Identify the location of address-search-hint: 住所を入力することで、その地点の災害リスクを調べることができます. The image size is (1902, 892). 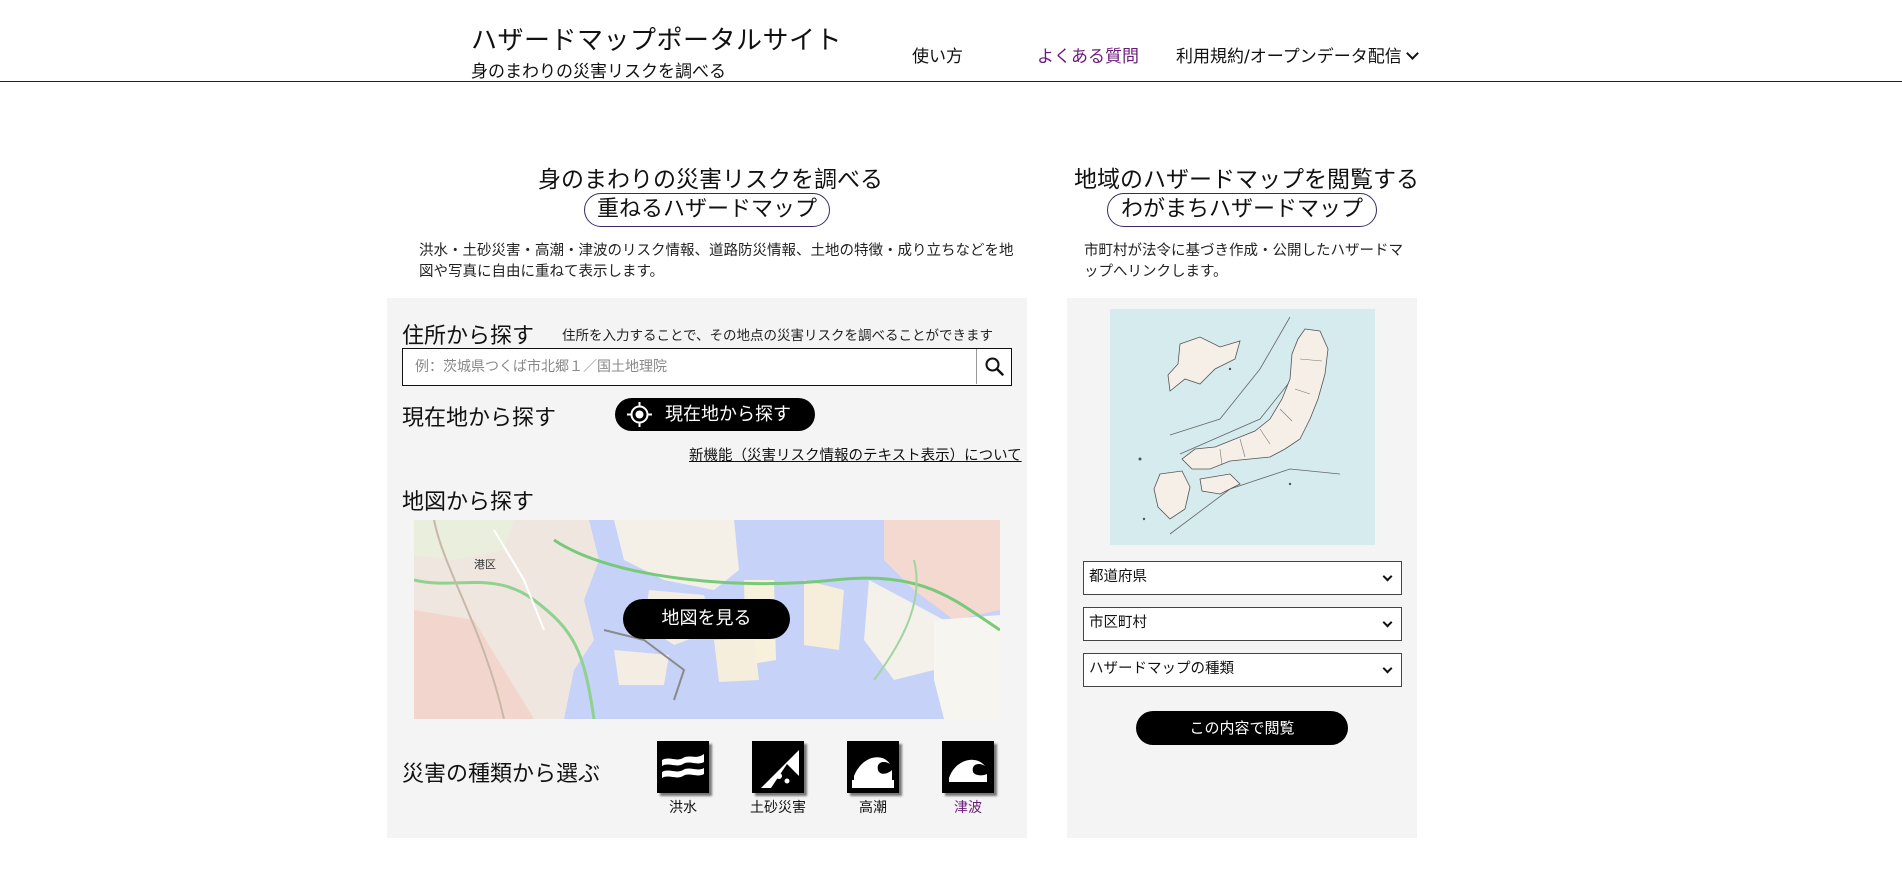
(778, 336).